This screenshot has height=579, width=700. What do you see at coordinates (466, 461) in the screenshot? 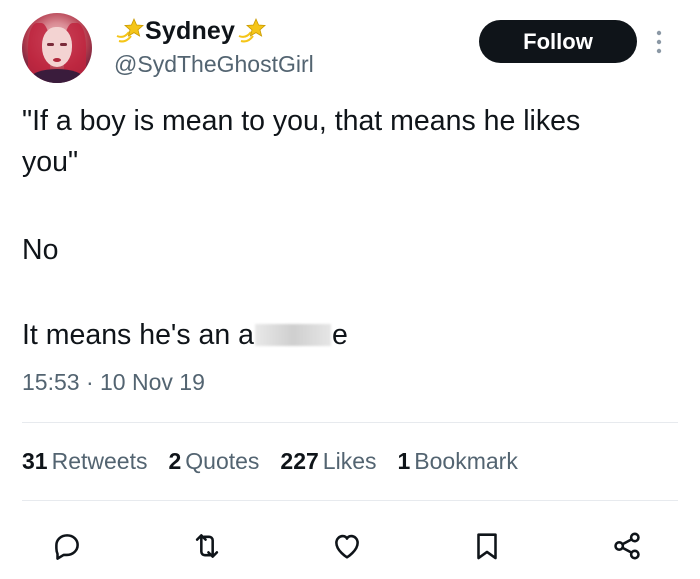
I see `bookmarks-label: Bookmark` at bounding box center [466, 461].